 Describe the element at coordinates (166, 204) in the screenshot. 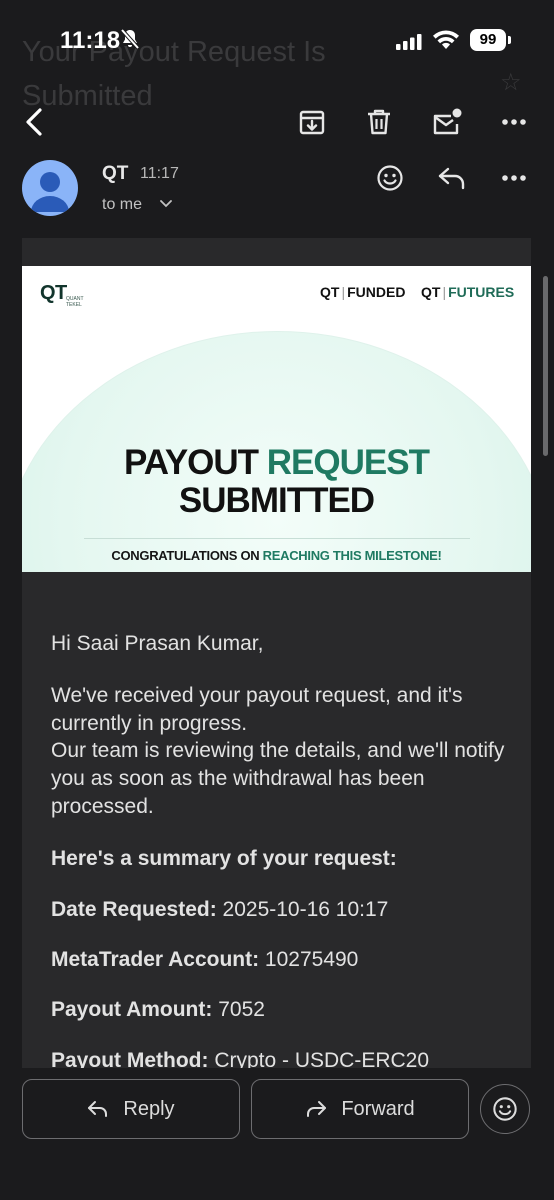

I see `chevron-down-icon` at that location.